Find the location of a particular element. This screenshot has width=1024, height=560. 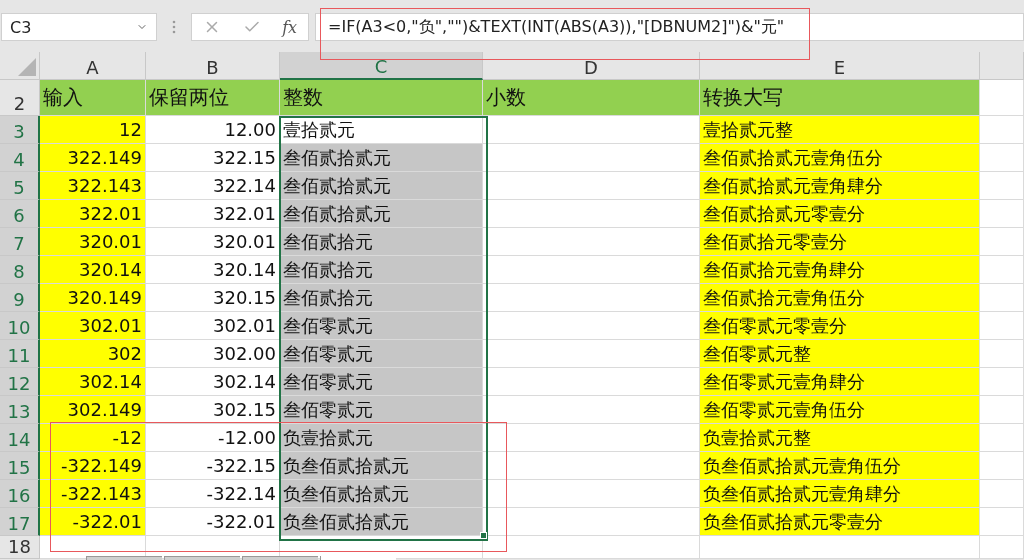

table-cell: -322.143 is located at coordinates (93, 494).